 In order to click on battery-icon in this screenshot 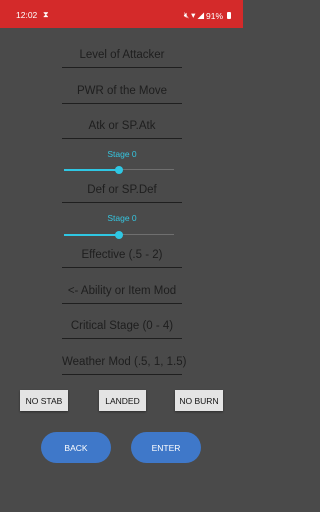, I will do `click(229, 15)`.